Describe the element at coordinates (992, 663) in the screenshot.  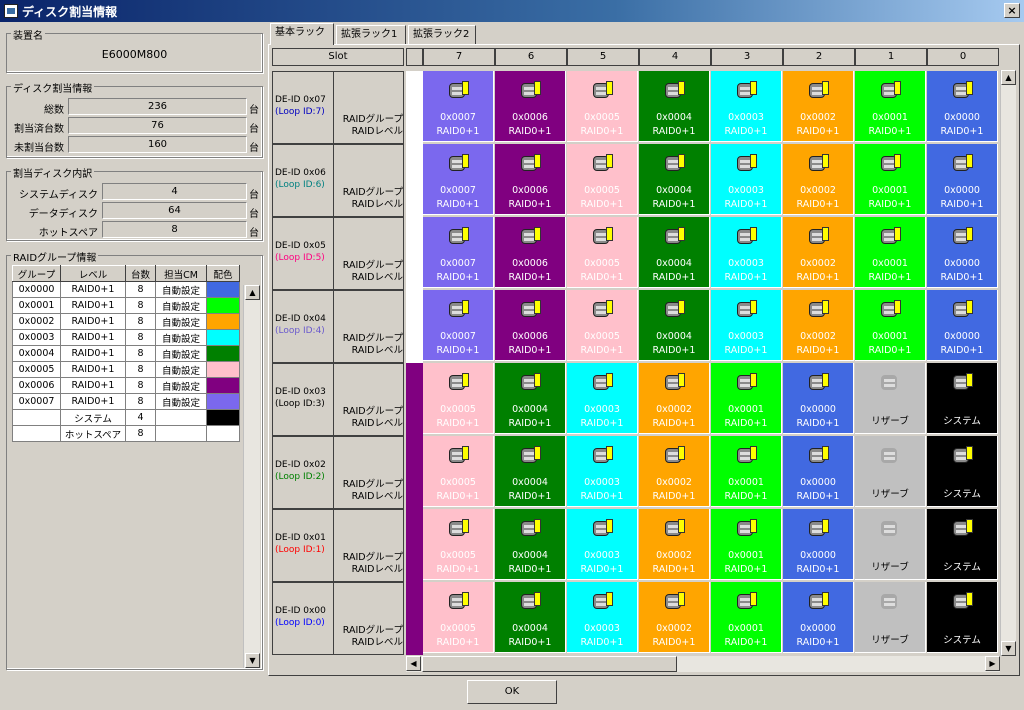
I see `rack-scroll-right-icon: ▶` at that location.